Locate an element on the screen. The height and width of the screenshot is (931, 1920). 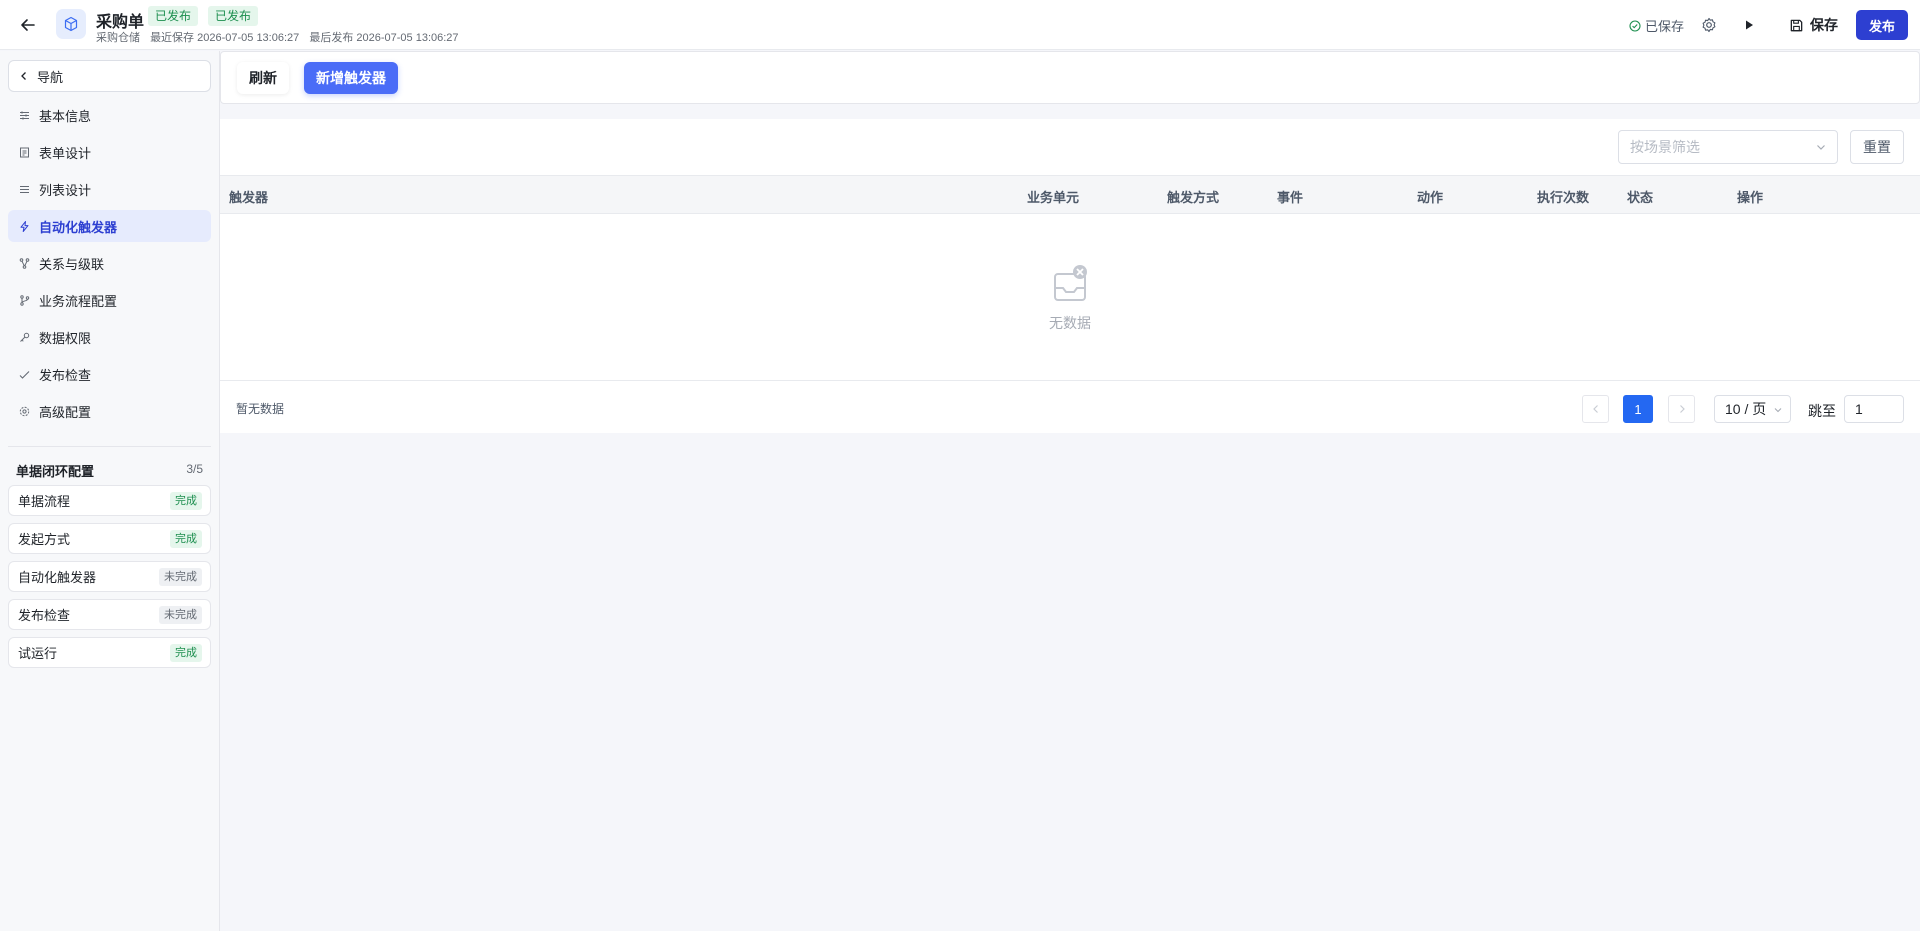
loop-progress-count: 3/5 is located at coordinates (194, 469).